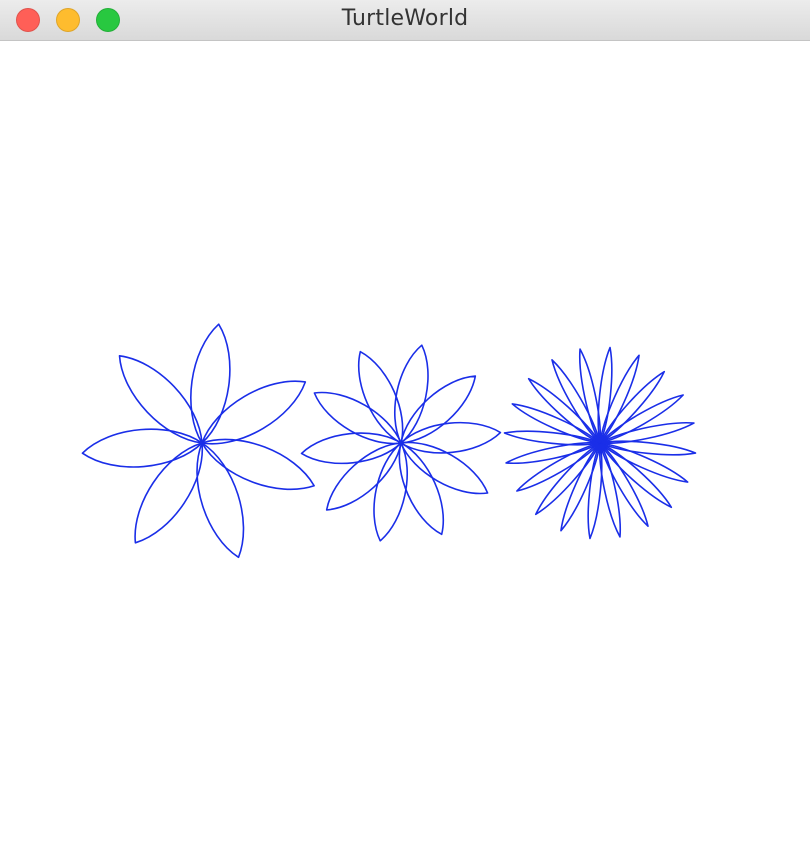 Image resolution: width=810 pixels, height=852 pixels. I want to click on window-title: TurtleWorld, so click(405, 18).